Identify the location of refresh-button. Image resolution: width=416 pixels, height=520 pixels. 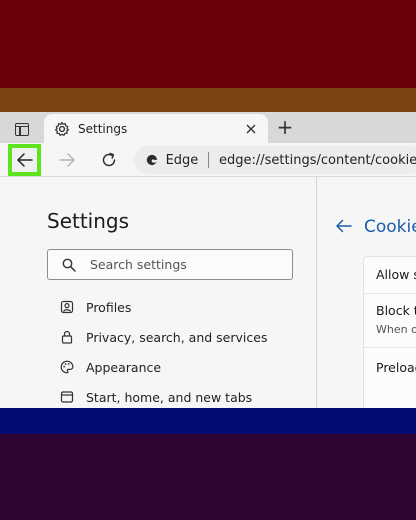
(109, 160).